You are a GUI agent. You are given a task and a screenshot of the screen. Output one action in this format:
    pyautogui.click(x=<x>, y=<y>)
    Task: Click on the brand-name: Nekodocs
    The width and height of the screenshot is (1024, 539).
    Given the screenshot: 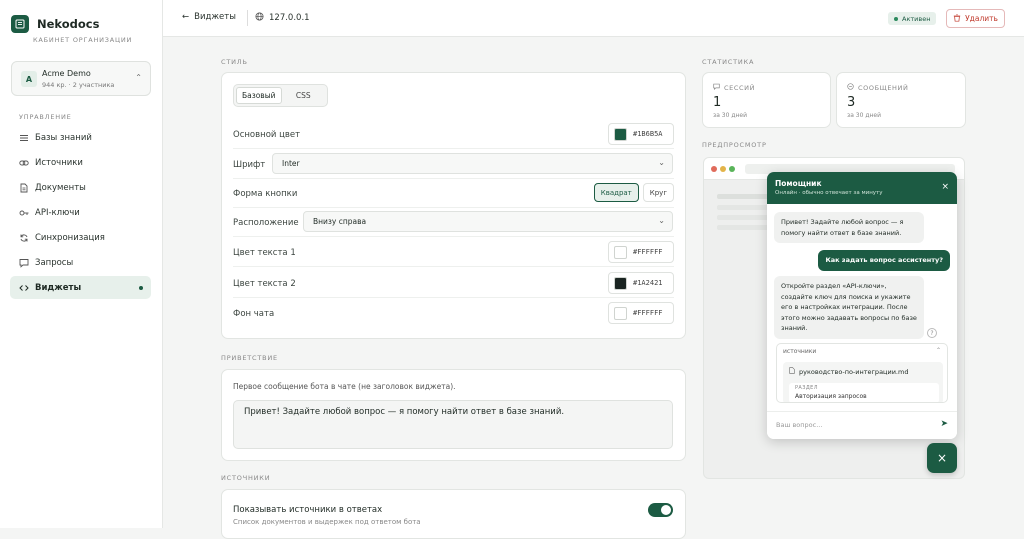 What is the action you would take?
    pyautogui.click(x=68, y=24)
    